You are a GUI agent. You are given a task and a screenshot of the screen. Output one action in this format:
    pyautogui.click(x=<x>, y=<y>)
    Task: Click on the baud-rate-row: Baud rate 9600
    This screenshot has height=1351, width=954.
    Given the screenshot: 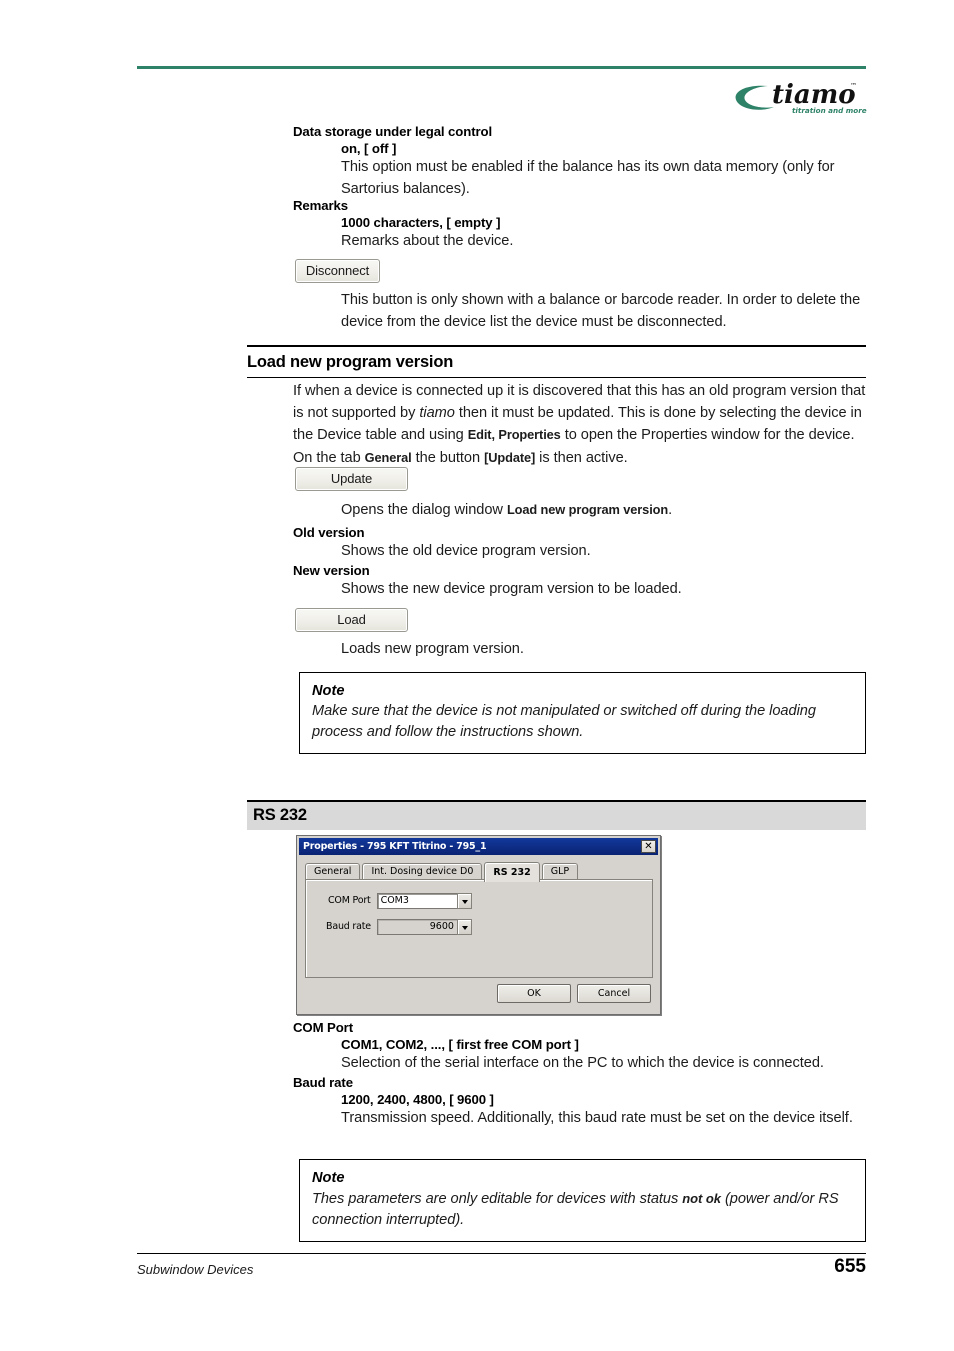 What is the action you would take?
    pyautogui.click(x=399, y=926)
    